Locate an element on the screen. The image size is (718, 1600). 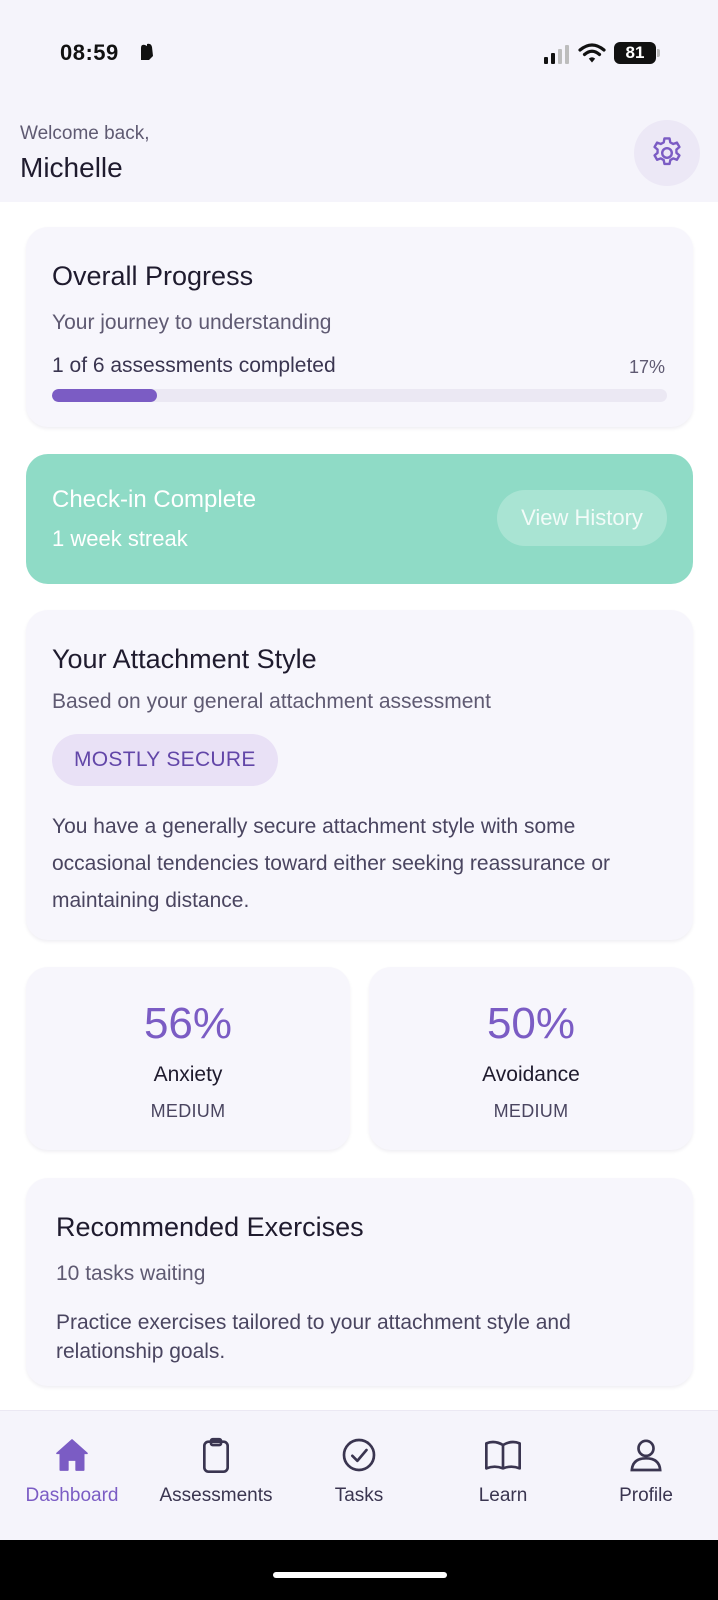
card-title: Your Attachment Style is located at coordinates (184, 659).